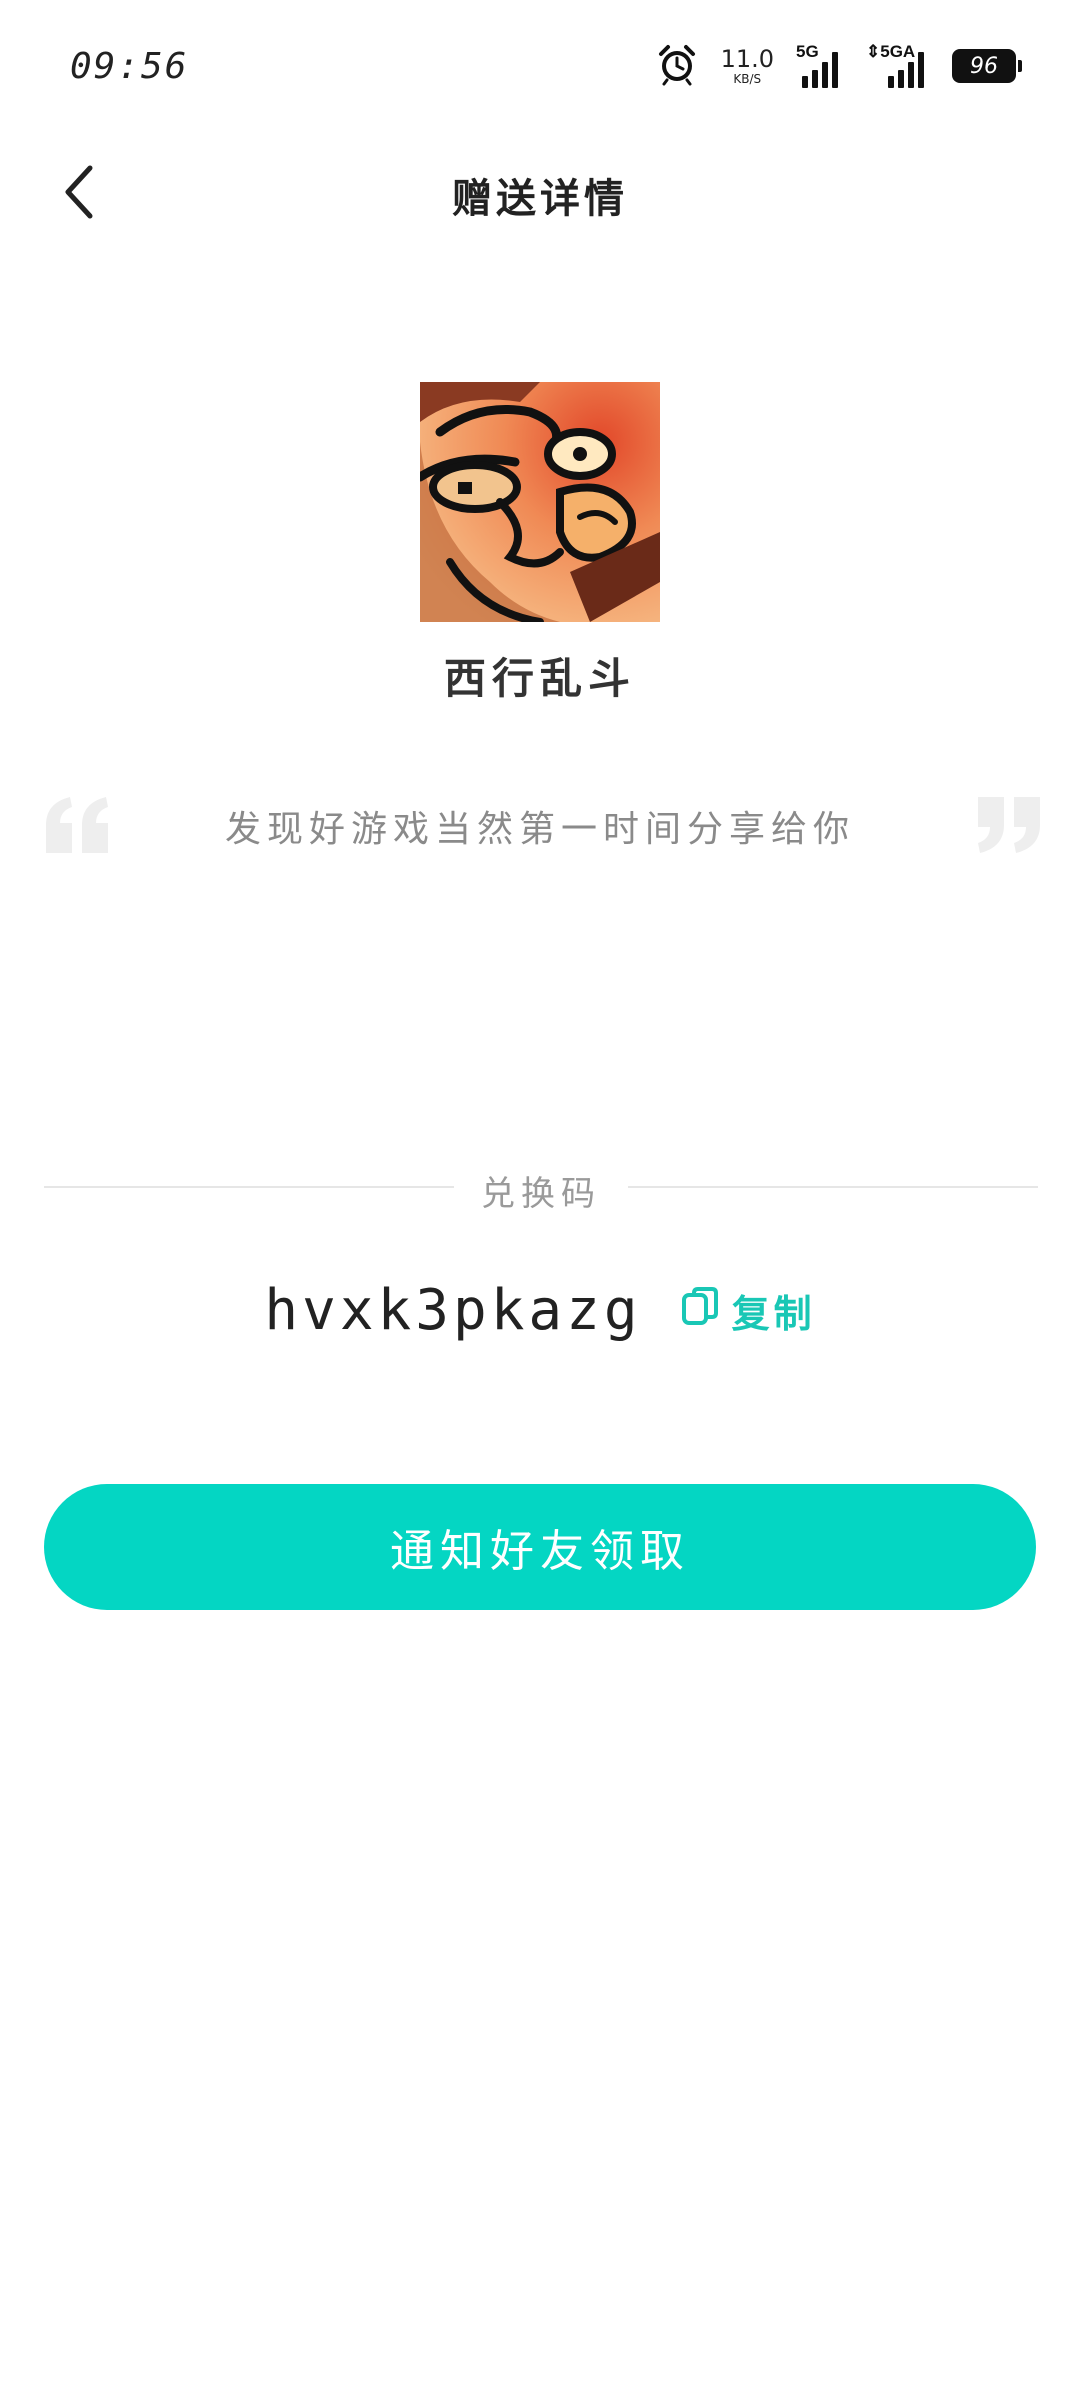 Image resolution: width=1080 pixels, height=2392 pixels. I want to click on battery-icon: 96, so click(987, 66).